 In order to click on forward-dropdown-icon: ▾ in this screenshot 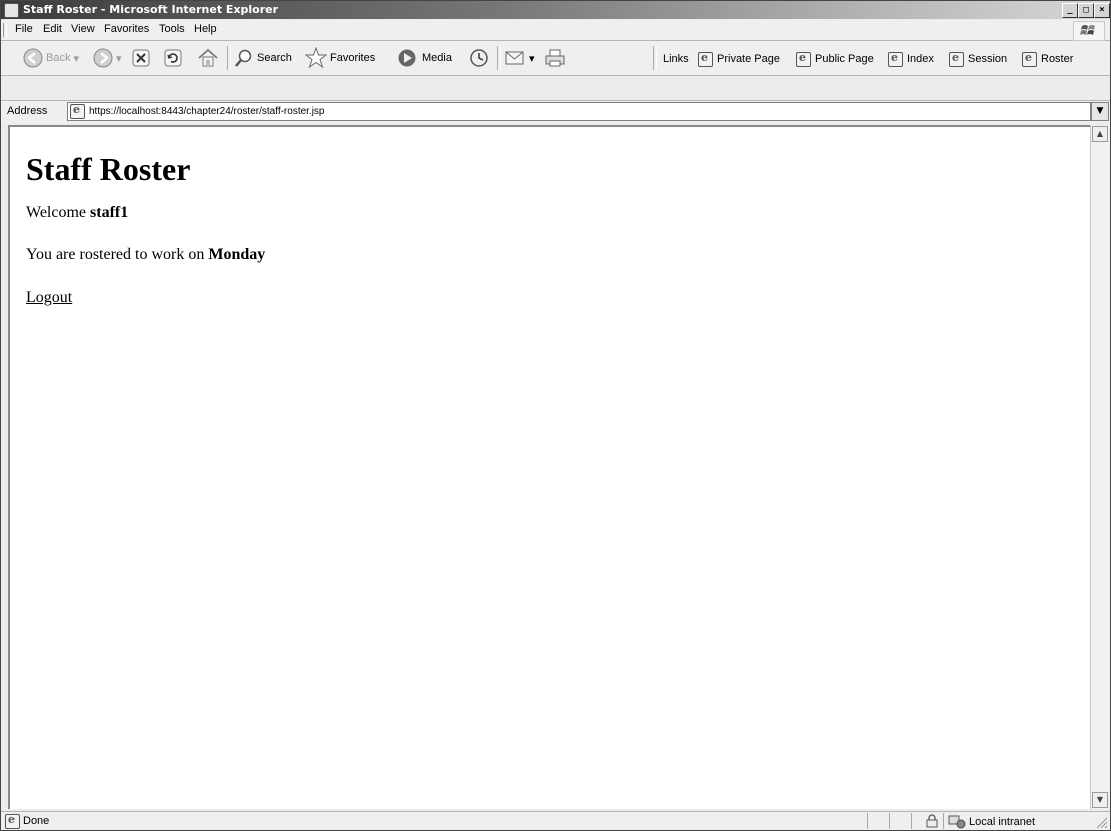, I will do `click(119, 58)`.